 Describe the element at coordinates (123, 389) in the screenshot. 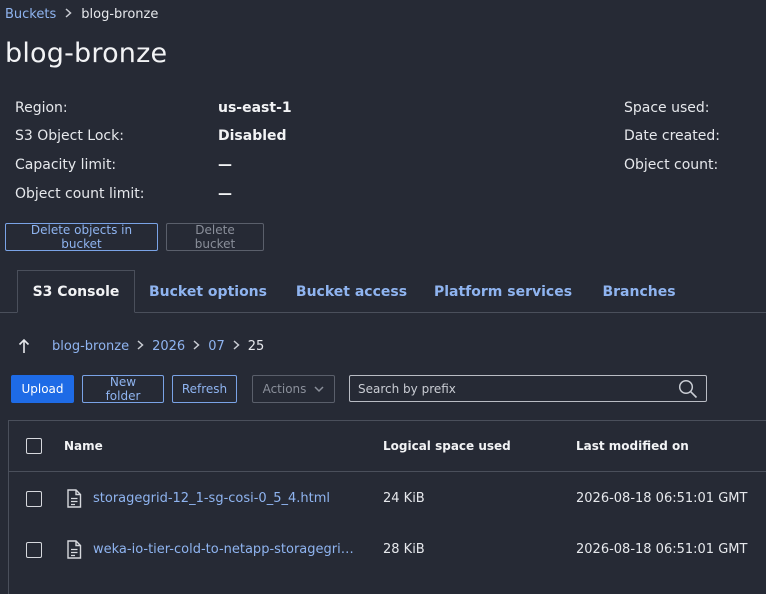

I see `new-folder-button: New folder` at that location.